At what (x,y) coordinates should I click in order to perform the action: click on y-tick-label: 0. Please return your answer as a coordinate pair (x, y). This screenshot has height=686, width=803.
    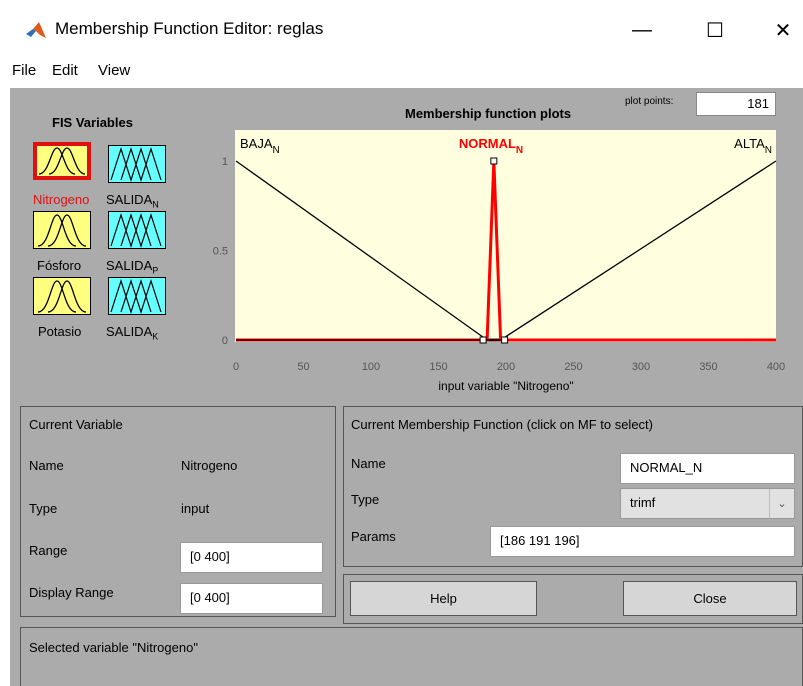
    Looking at the image, I should click on (225, 341).